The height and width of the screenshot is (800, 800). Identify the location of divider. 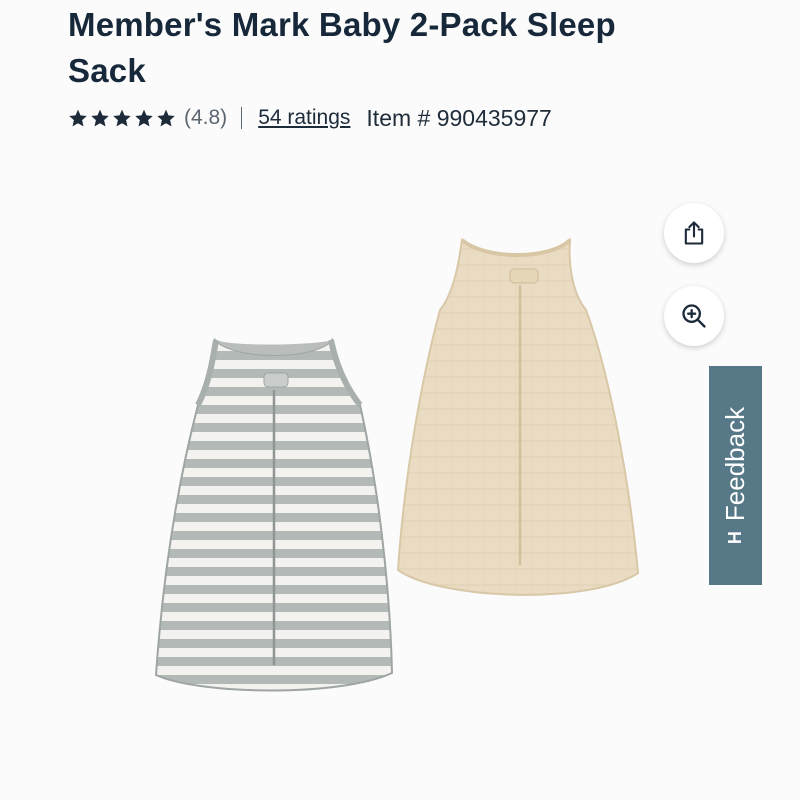
(242, 118).